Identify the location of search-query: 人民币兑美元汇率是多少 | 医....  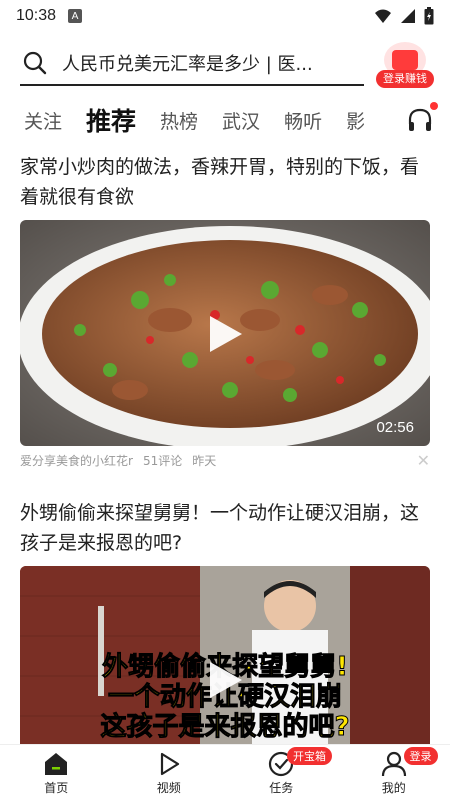
(187, 64).